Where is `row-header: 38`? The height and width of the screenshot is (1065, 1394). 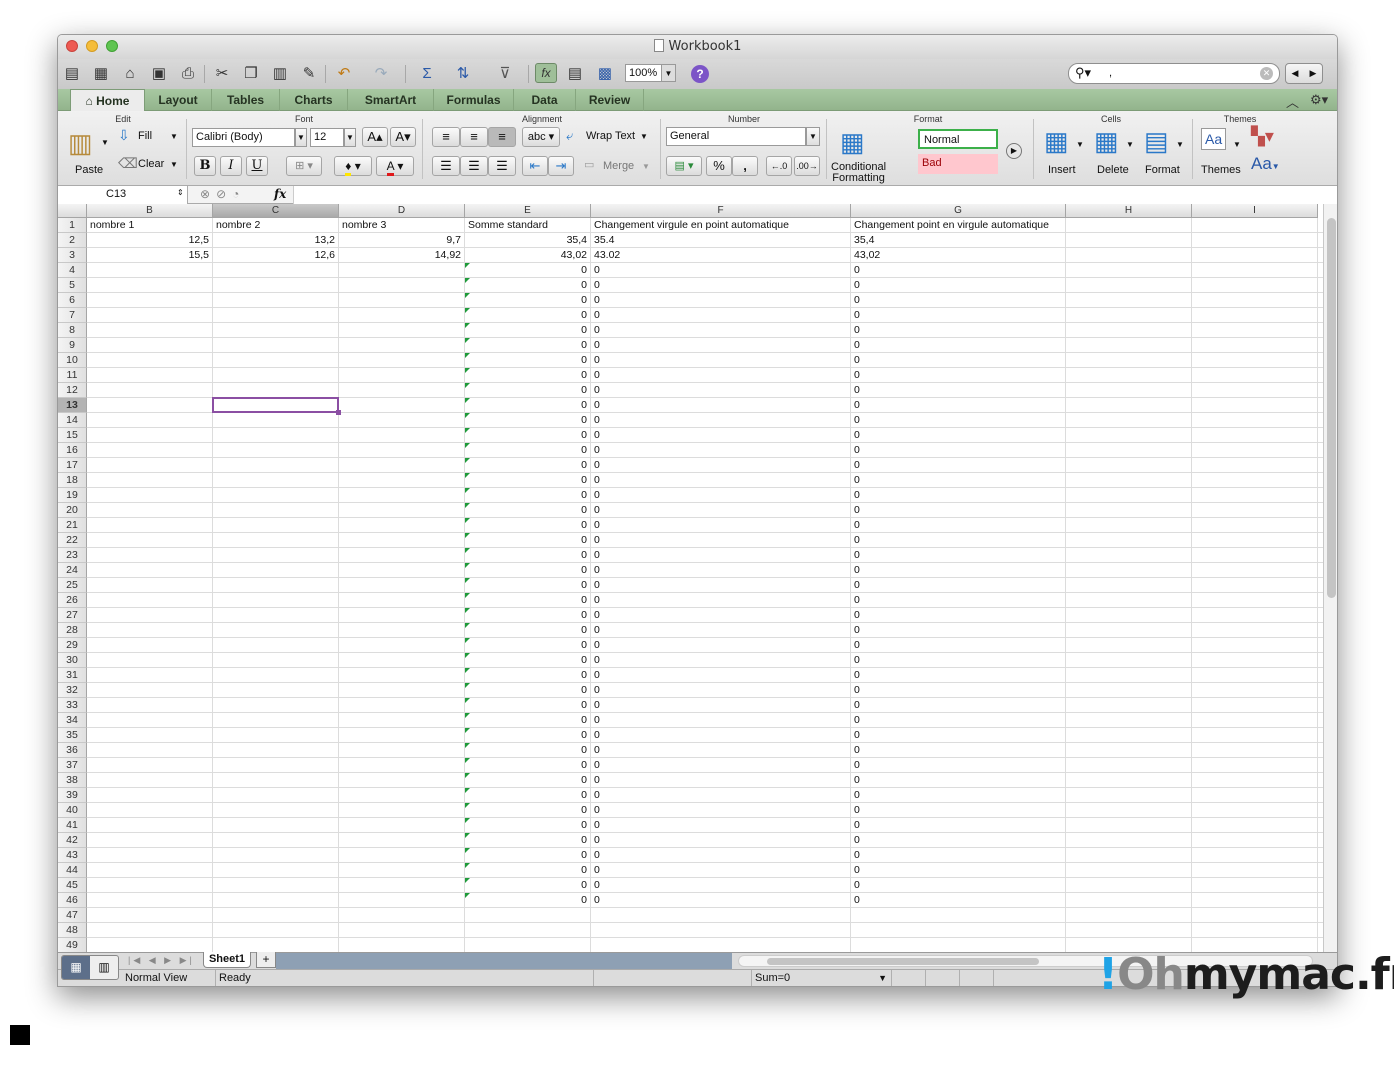 row-header: 38 is located at coordinates (72, 780).